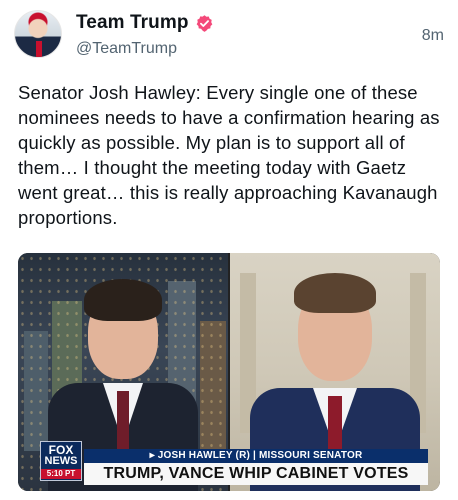  I want to click on timestamp: 8m, so click(433, 36).